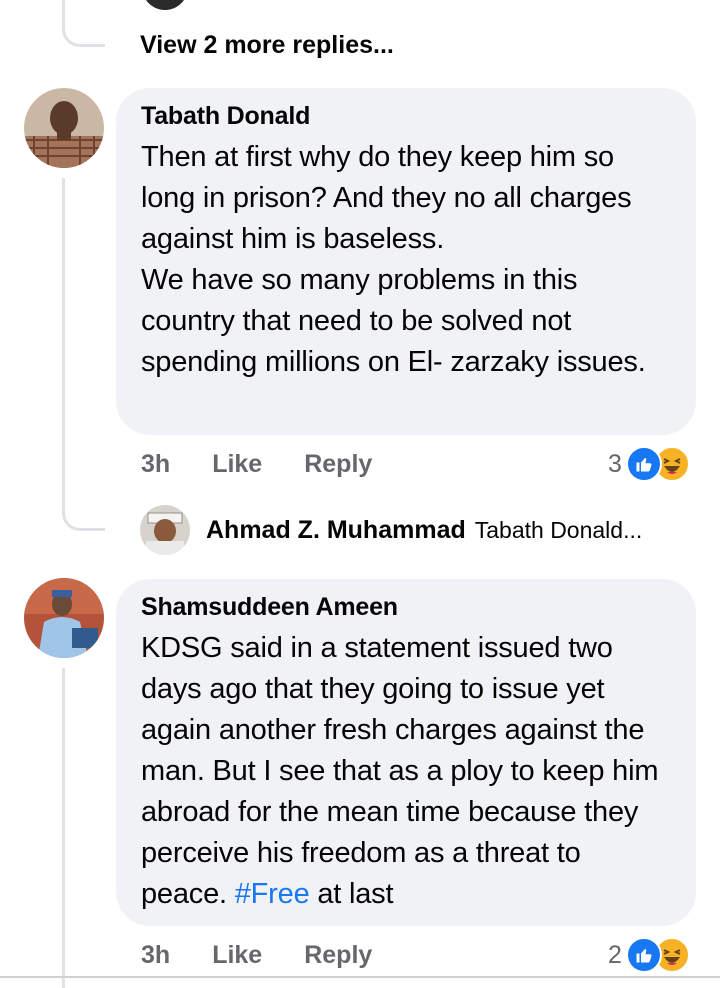  What do you see at coordinates (360, 977) in the screenshot?
I see `bottom-divider` at bounding box center [360, 977].